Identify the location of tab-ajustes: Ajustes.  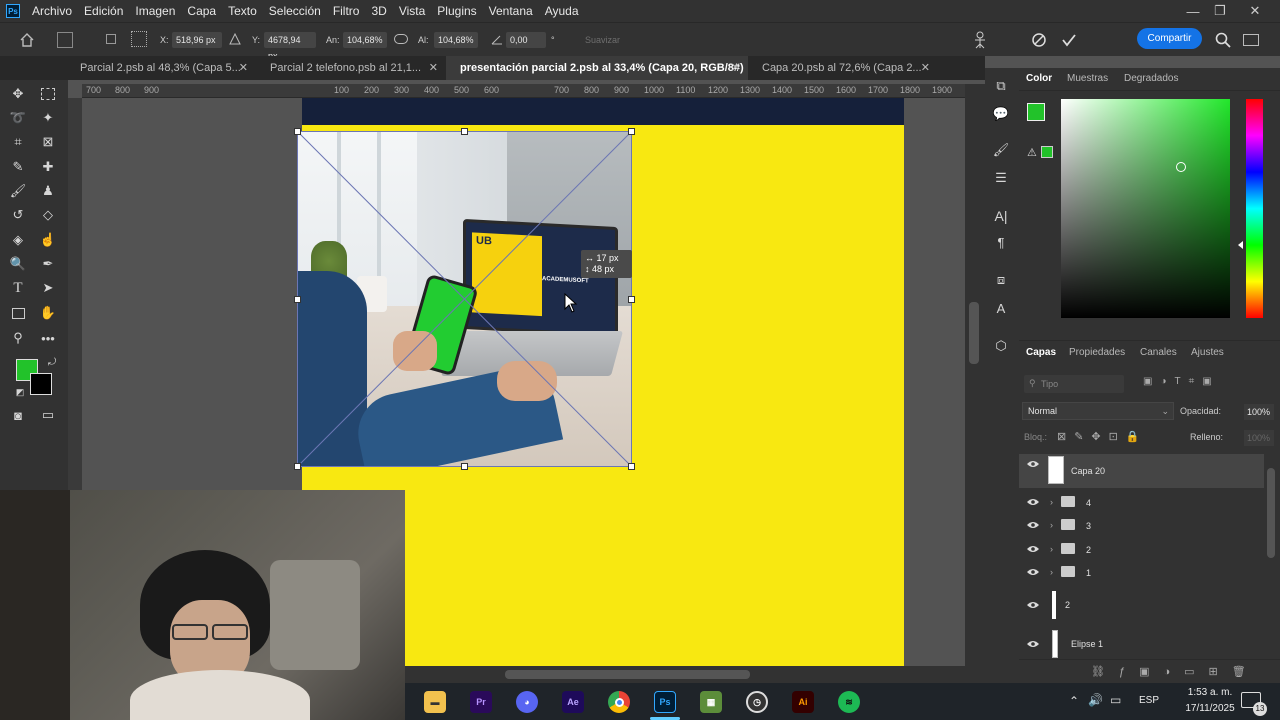
(1207, 352).